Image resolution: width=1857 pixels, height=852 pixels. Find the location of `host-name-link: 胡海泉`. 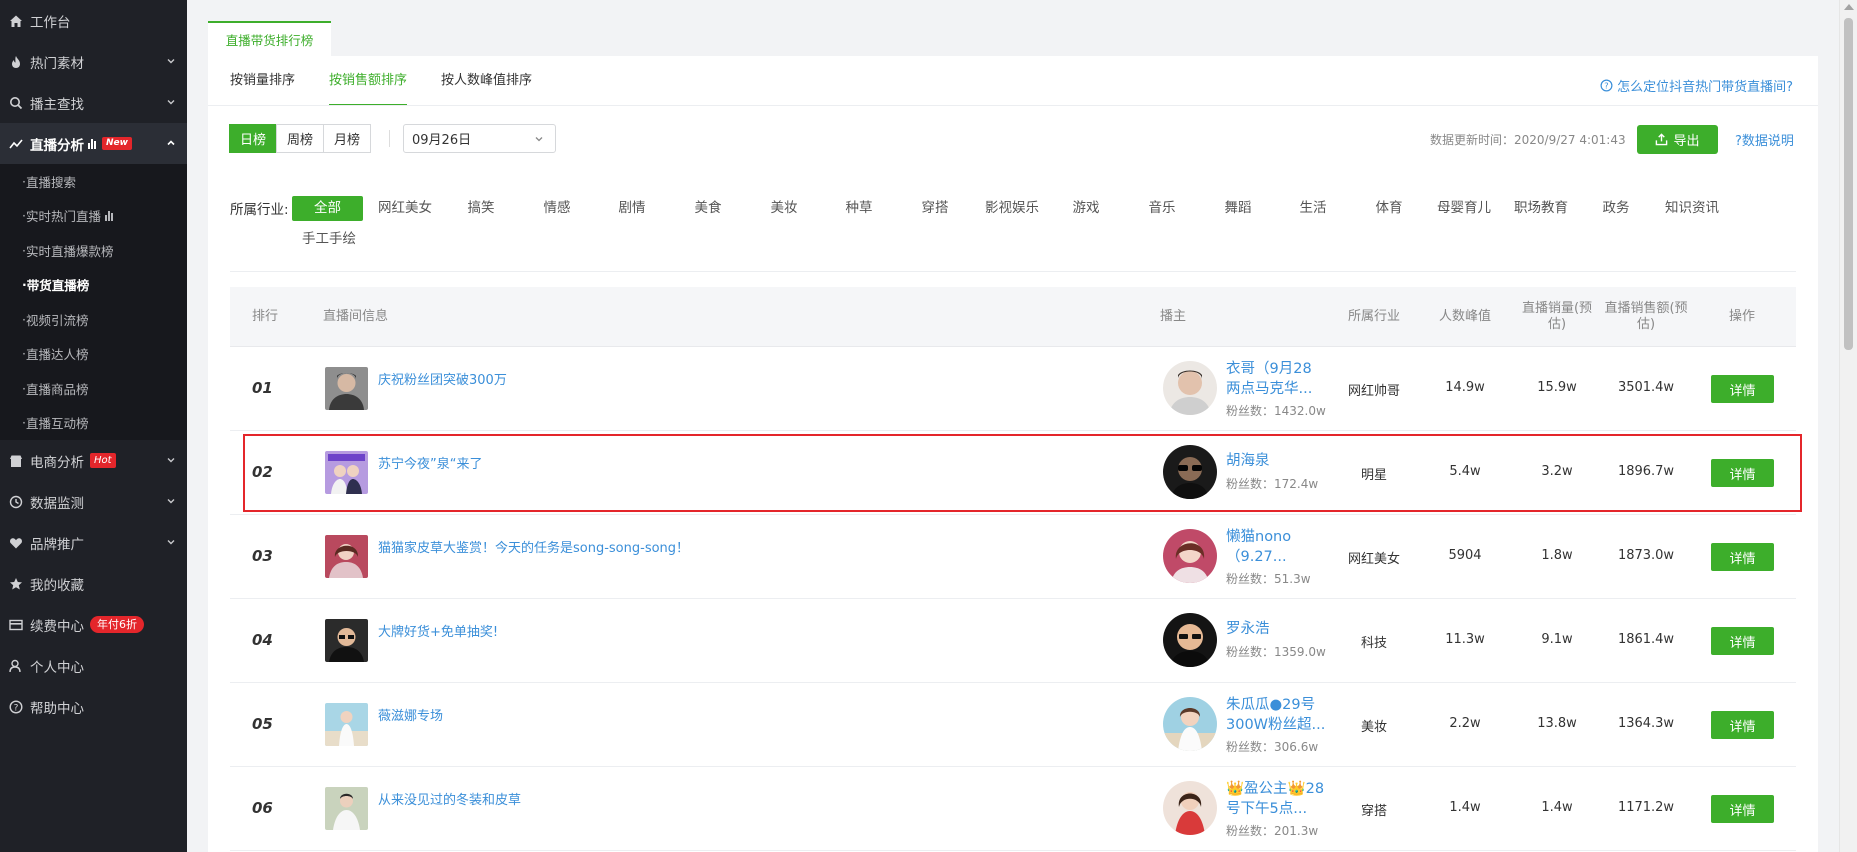

host-name-link: 胡海泉 is located at coordinates (1276, 461).